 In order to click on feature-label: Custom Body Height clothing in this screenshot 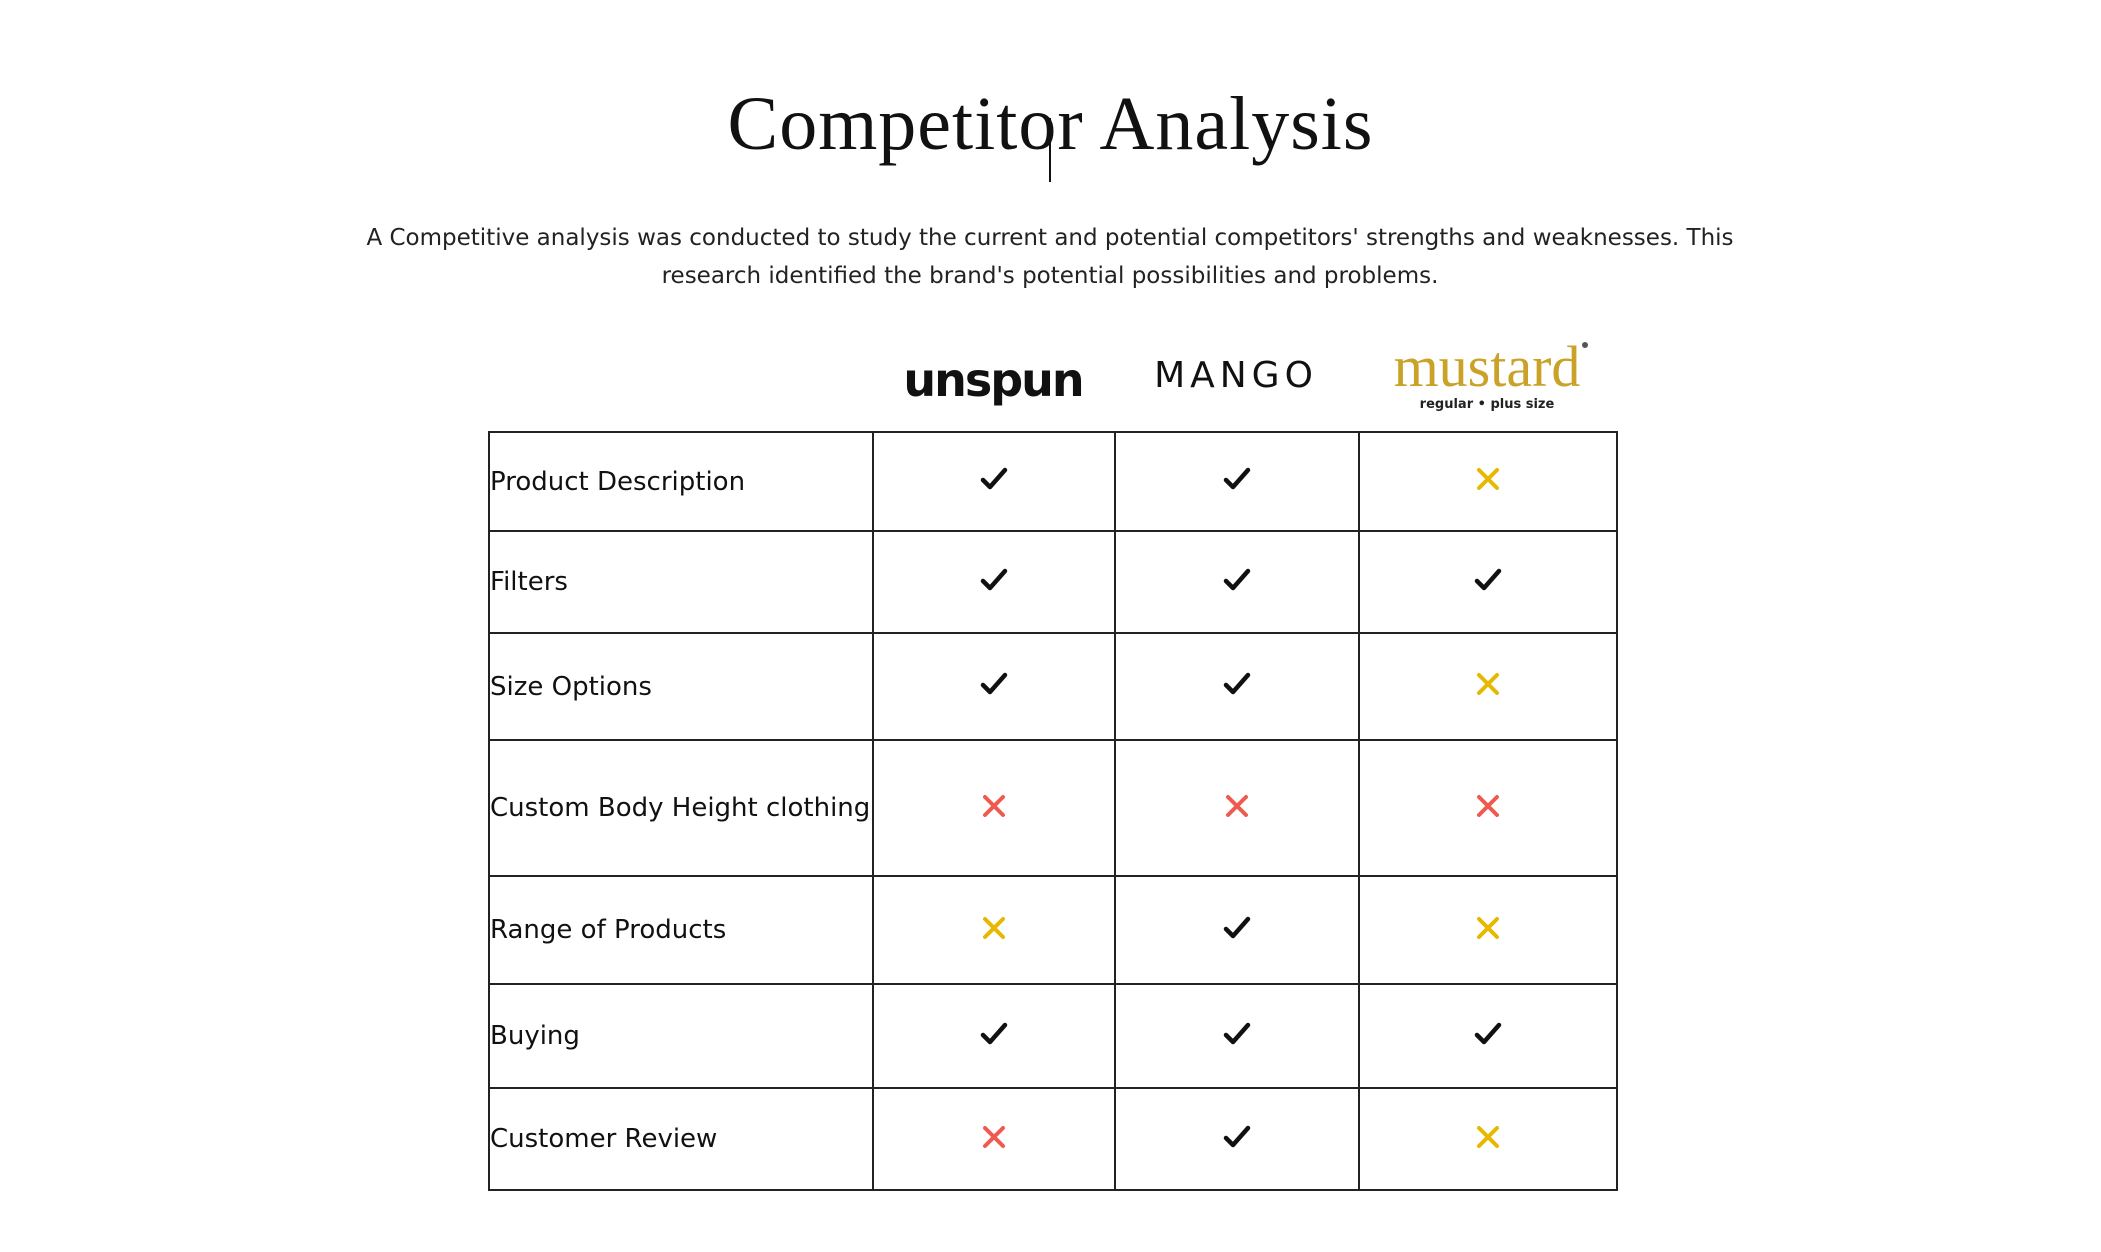, I will do `click(681, 808)`.